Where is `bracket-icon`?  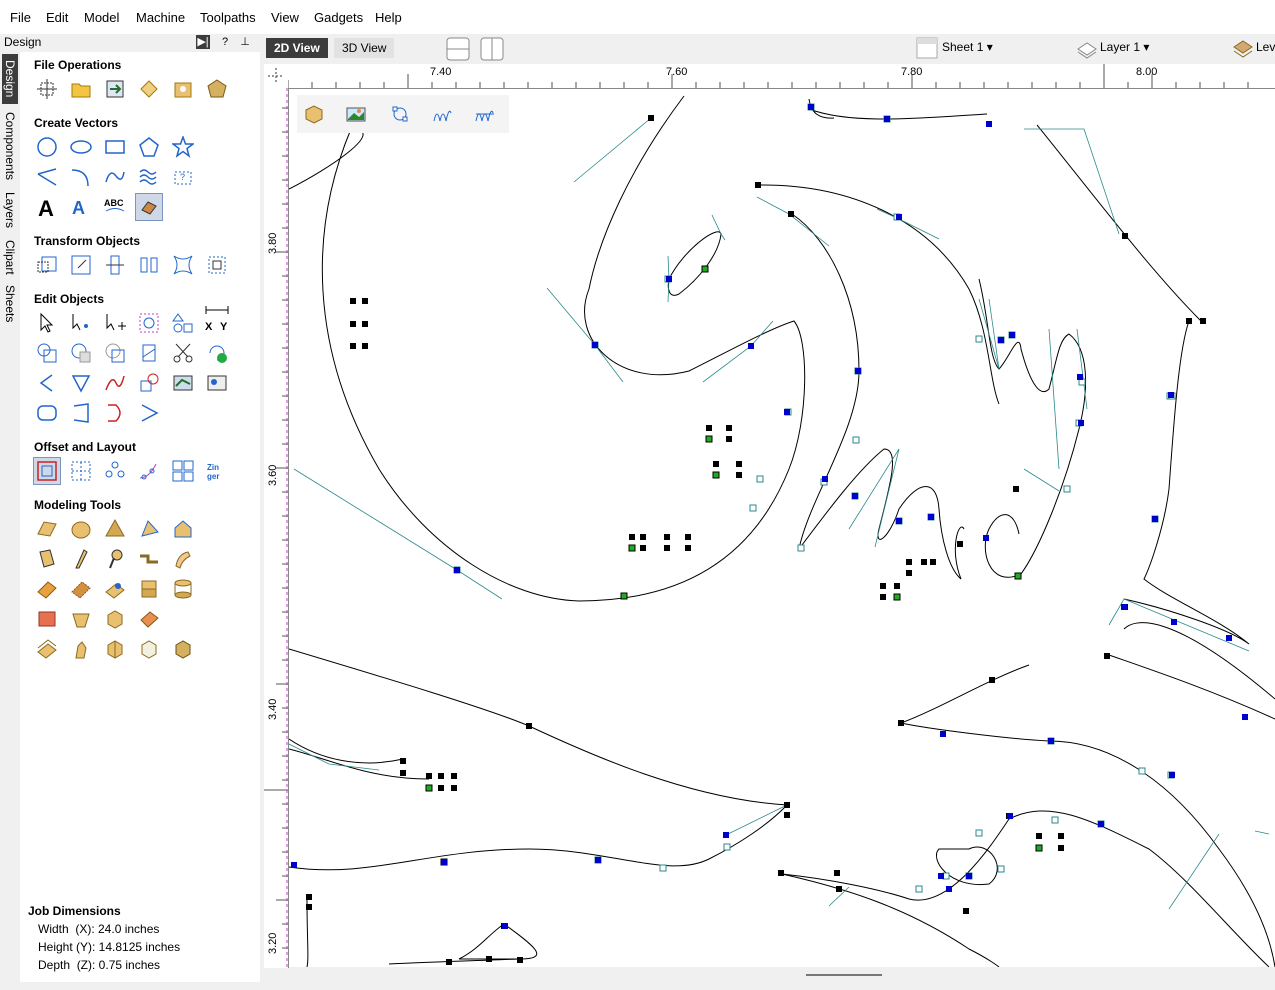 bracket-icon is located at coordinates (81, 413).